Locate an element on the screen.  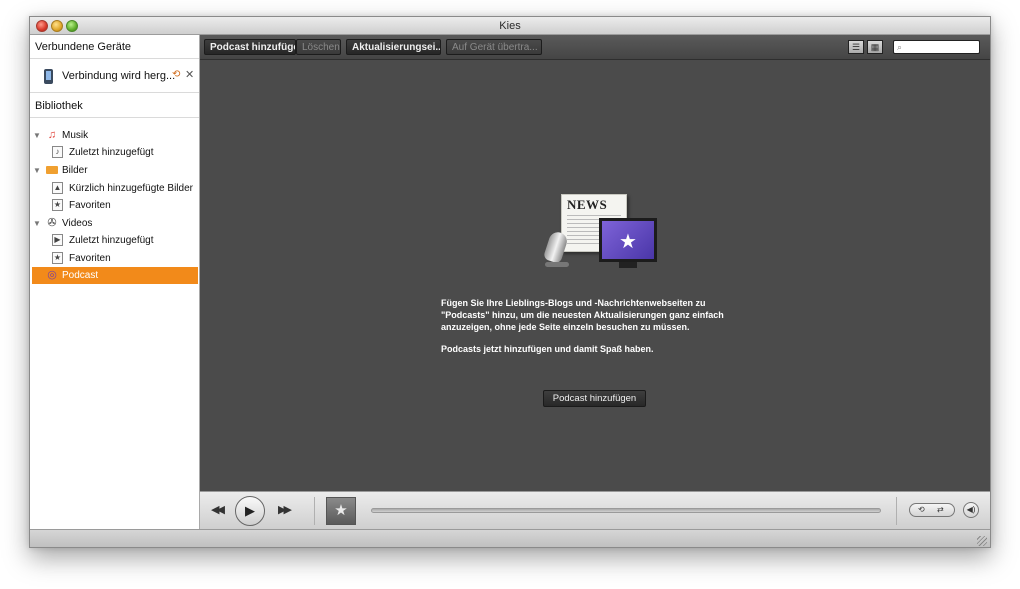
tree-item-bilder-favoriten: ★ Favoriten is located at coordinates (114, 205).